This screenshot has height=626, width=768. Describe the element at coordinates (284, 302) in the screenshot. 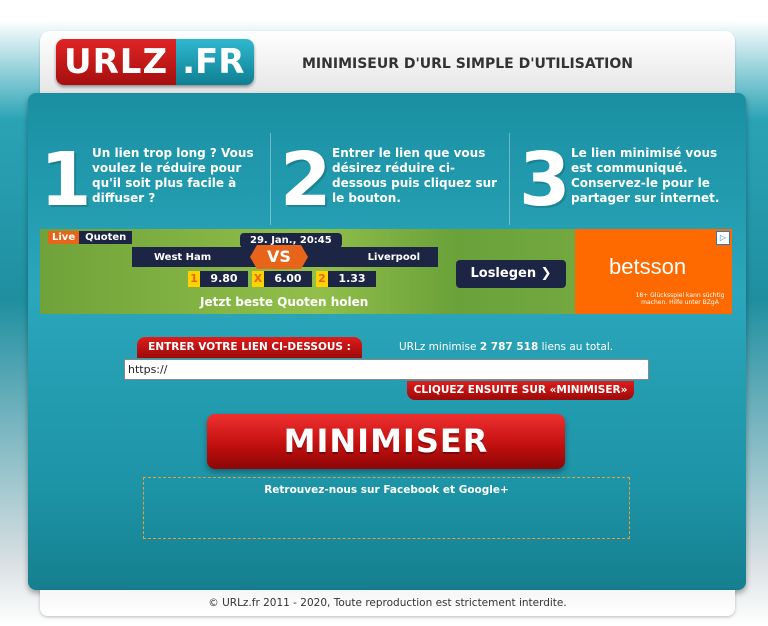

I see `ad-cta-text: Jetzt beste Quoten holen` at that location.